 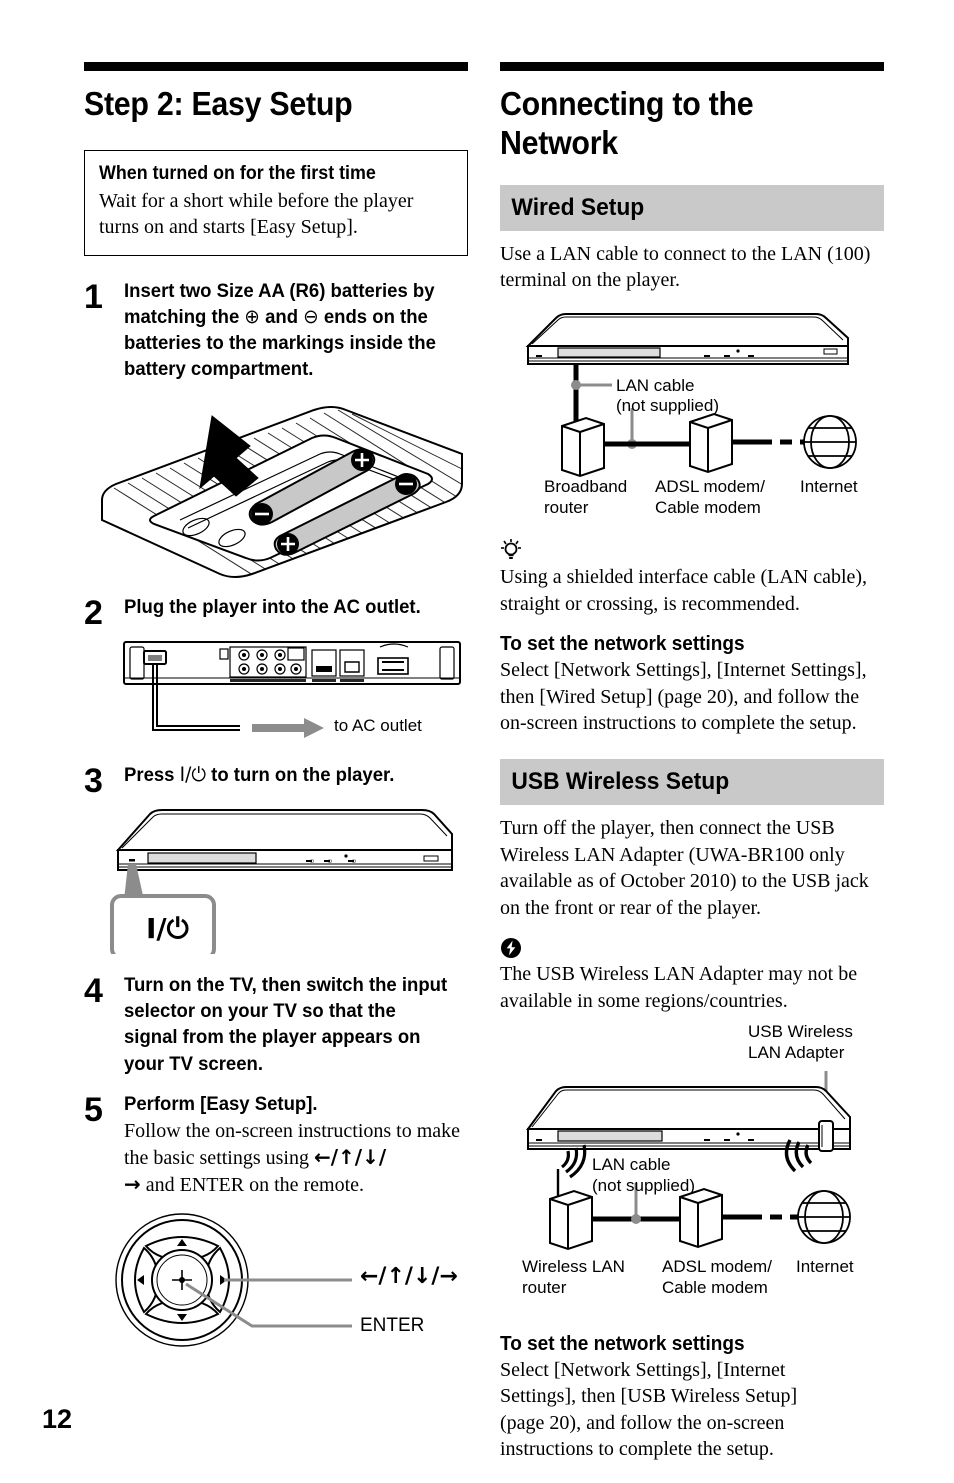 What do you see at coordinates (276, 66) in the screenshot?
I see `left-section-rule` at bounding box center [276, 66].